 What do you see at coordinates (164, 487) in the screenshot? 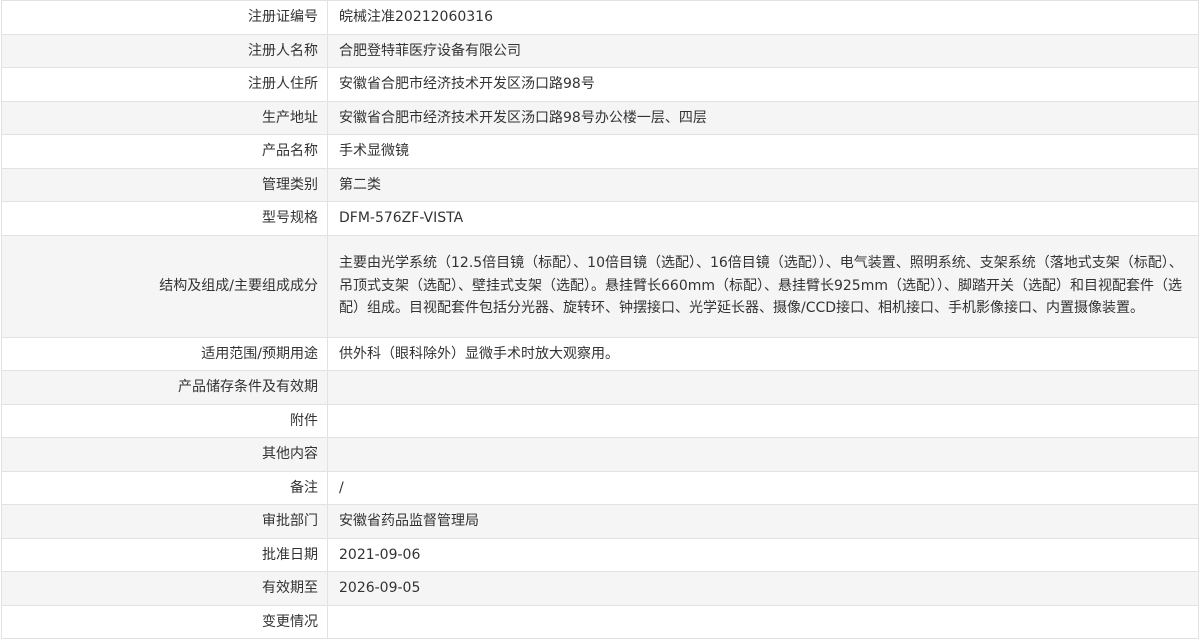
I see `field-label: 备注` at bounding box center [164, 487].